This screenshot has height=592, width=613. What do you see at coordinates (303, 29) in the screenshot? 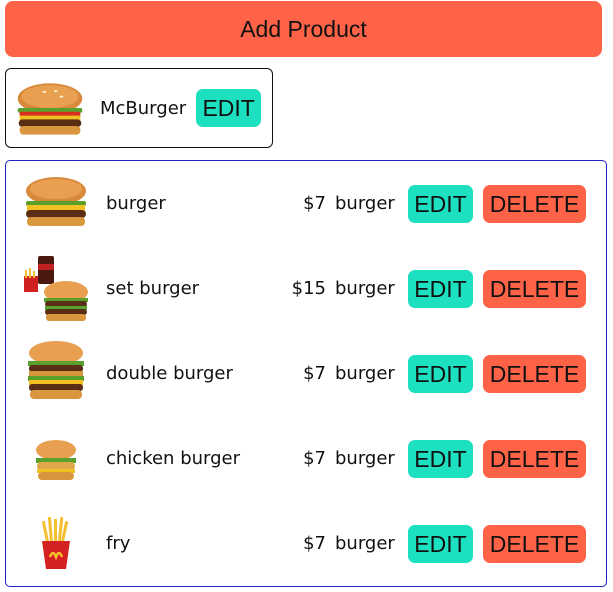
I see `add-product-button: Add Product` at bounding box center [303, 29].